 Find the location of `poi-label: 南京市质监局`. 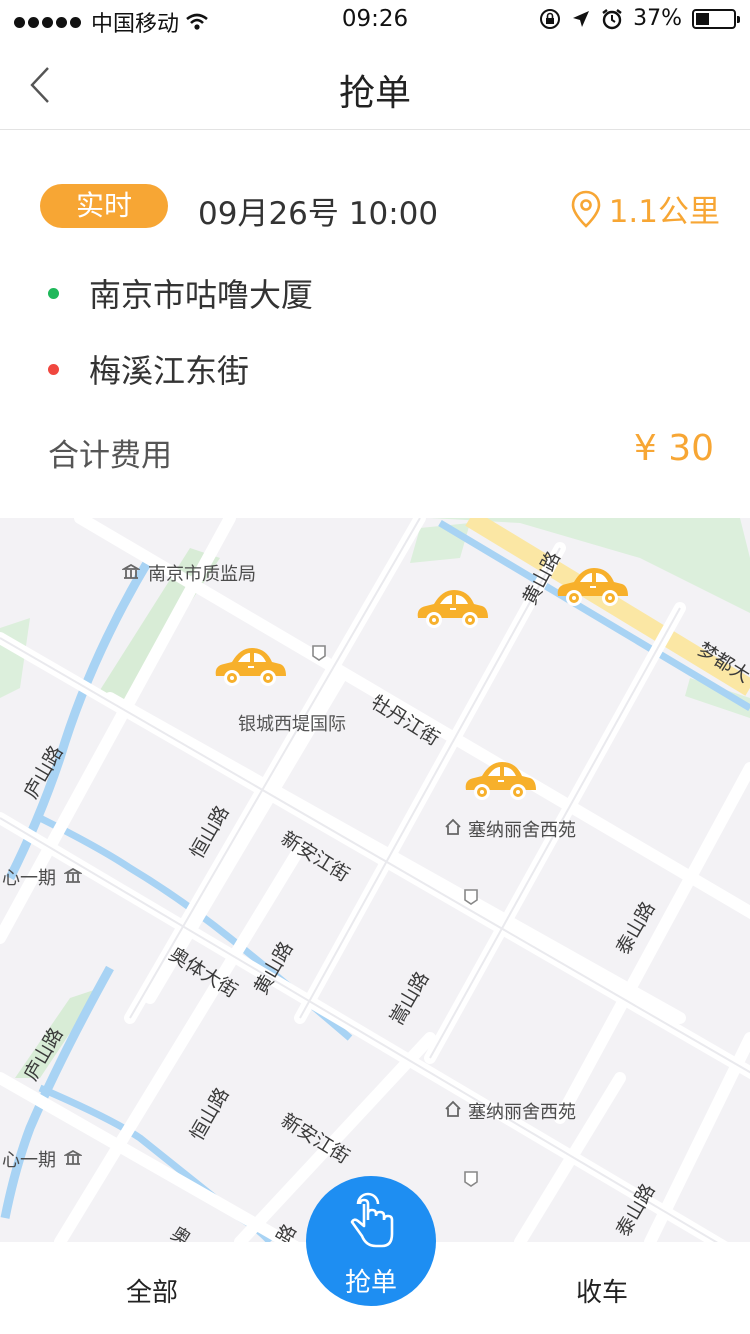

poi-label: 南京市质监局 is located at coordinates (202, 574).